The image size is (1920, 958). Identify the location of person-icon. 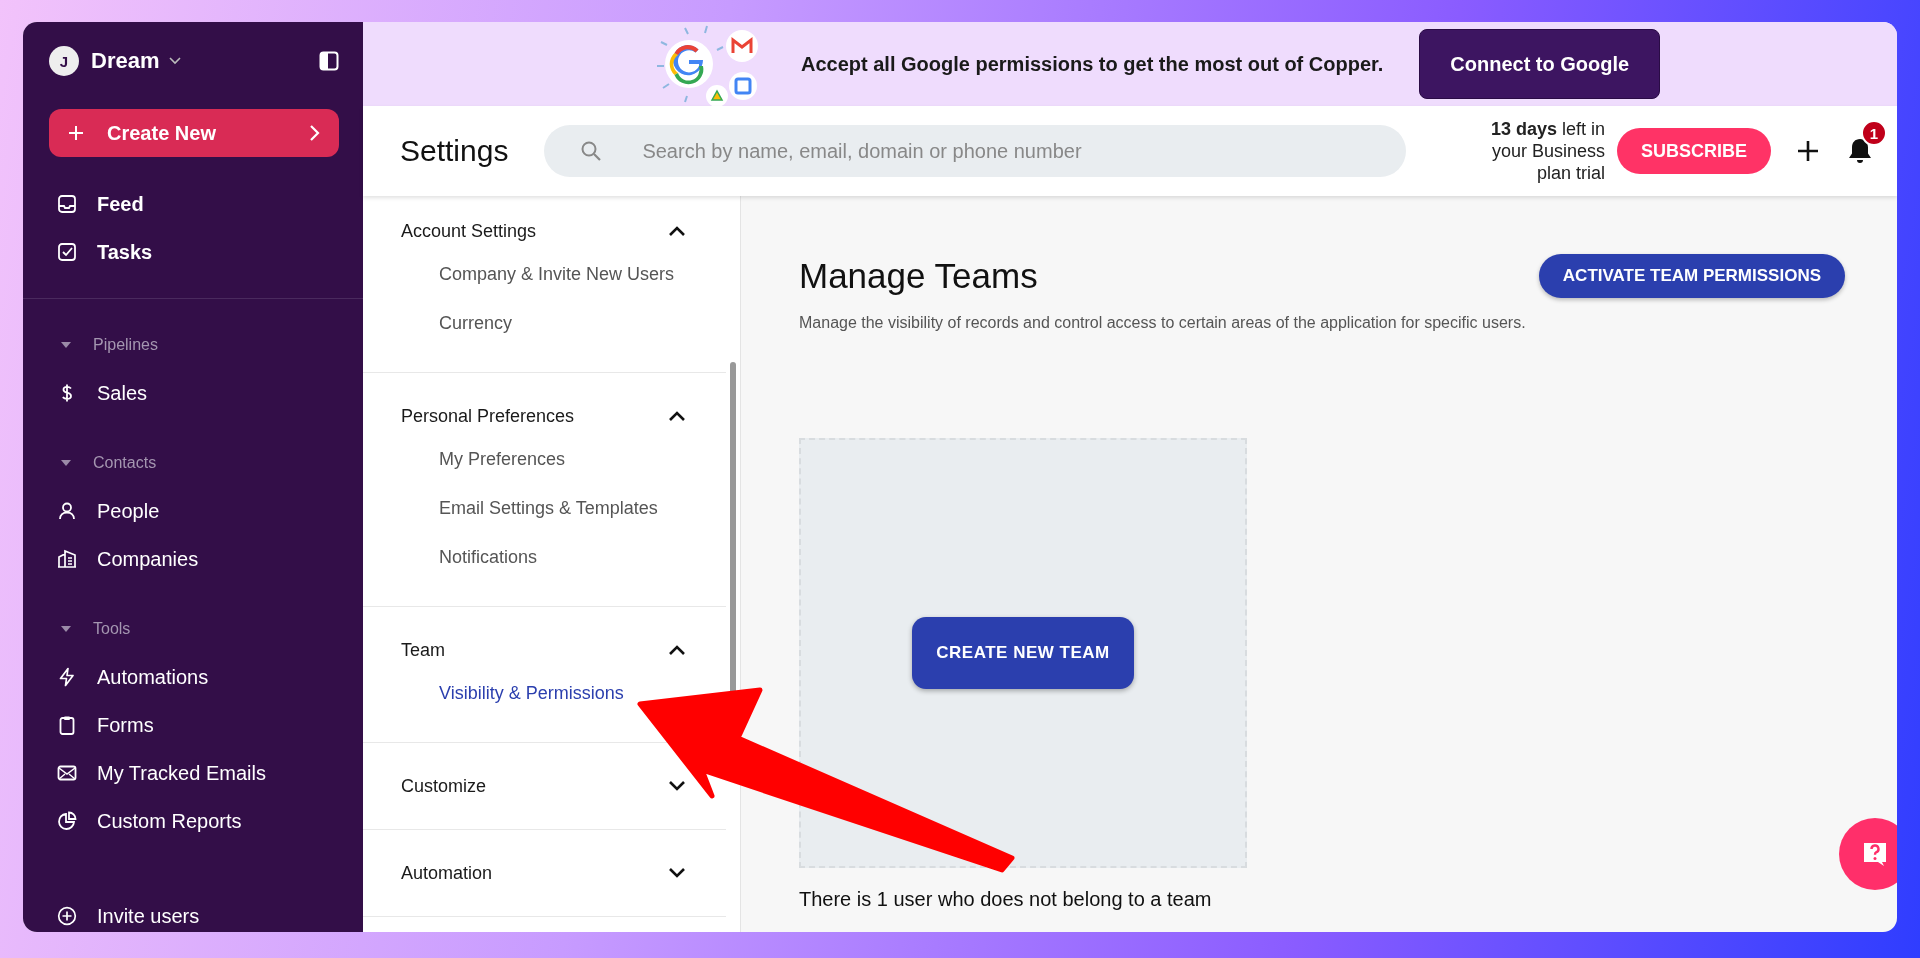
(67, 511).